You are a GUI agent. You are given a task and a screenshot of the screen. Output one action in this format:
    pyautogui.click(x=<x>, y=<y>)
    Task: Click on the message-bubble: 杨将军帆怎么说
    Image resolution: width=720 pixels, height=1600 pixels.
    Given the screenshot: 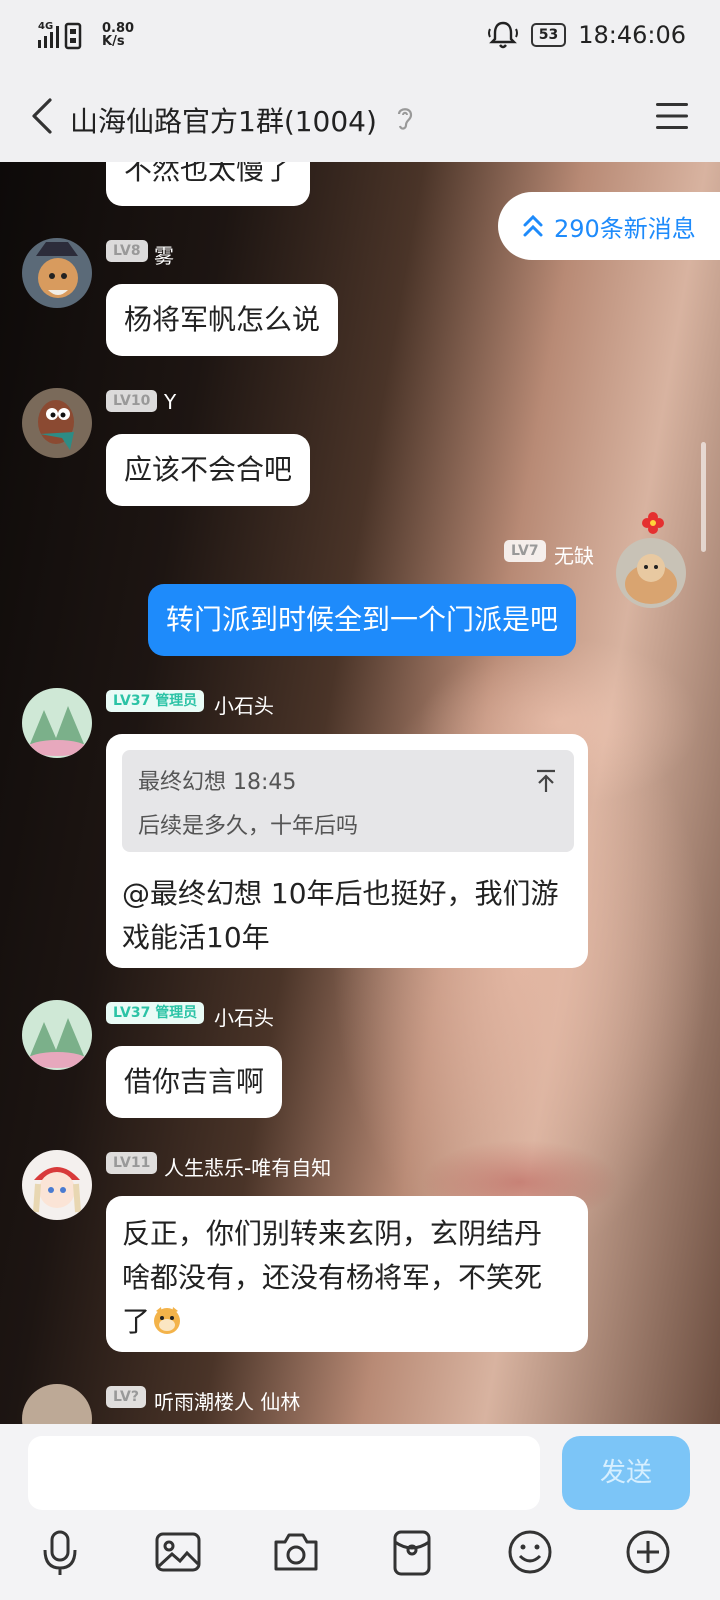 What is the action you would take?
    pyautogui.click(x=222, y=320)
    